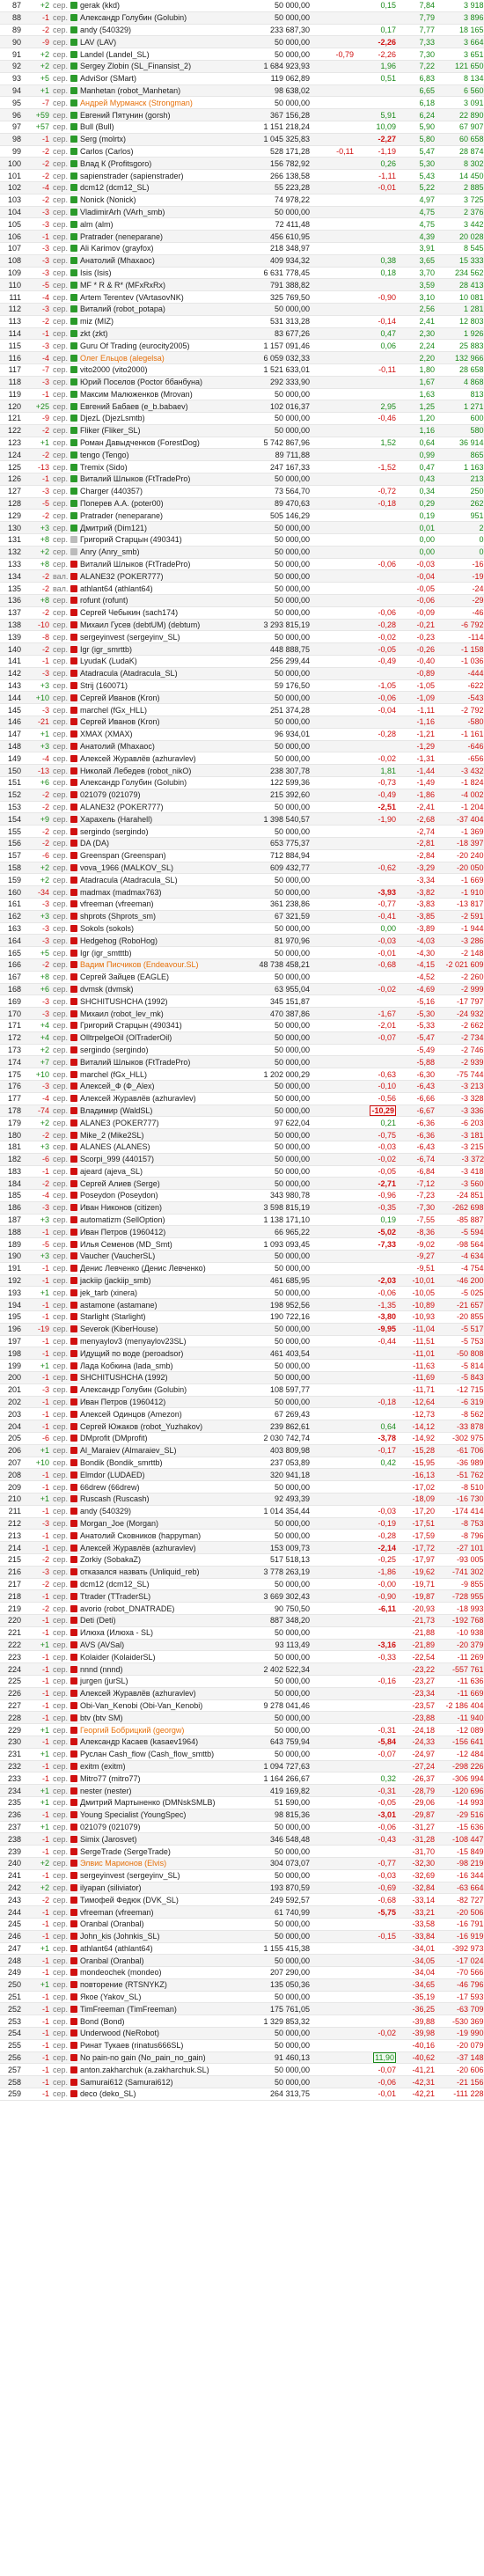 The height and width of the screenshot is (2576, 484). What do you see at coordinates (153, 187) in the screenshot?
I see `participant-name-link: dcm12 (dcm12_SL)` at bounding box center [153, 187].